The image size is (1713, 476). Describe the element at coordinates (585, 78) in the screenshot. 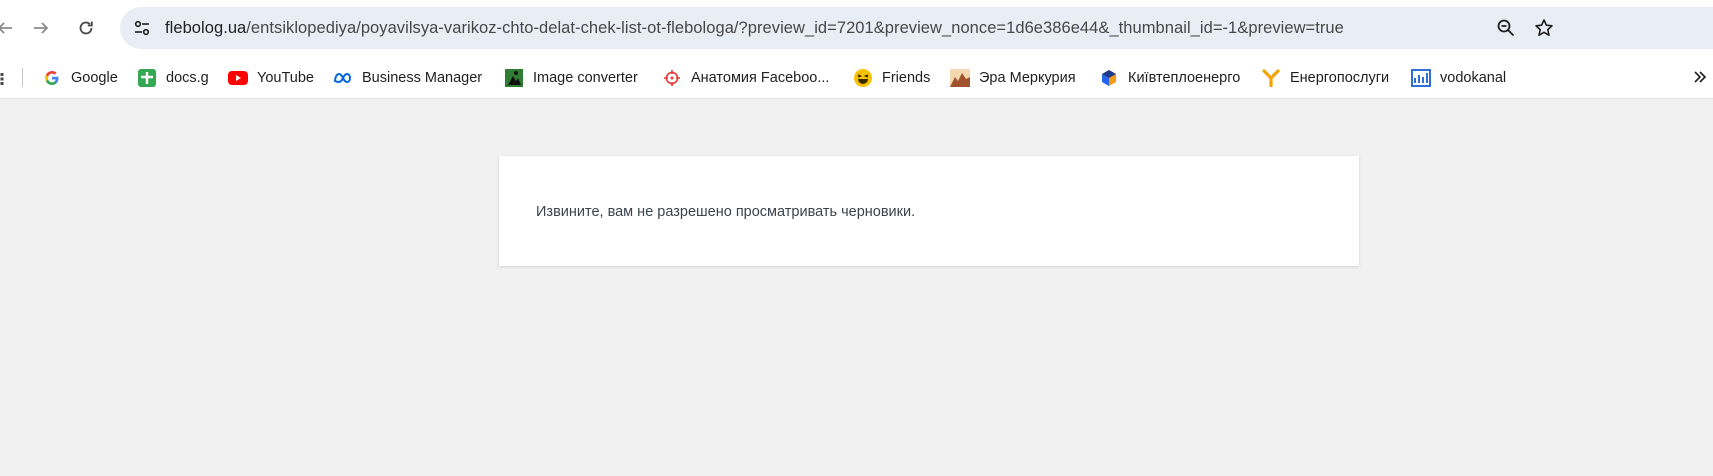

I see `bookmark-label: Image converter` at that location.